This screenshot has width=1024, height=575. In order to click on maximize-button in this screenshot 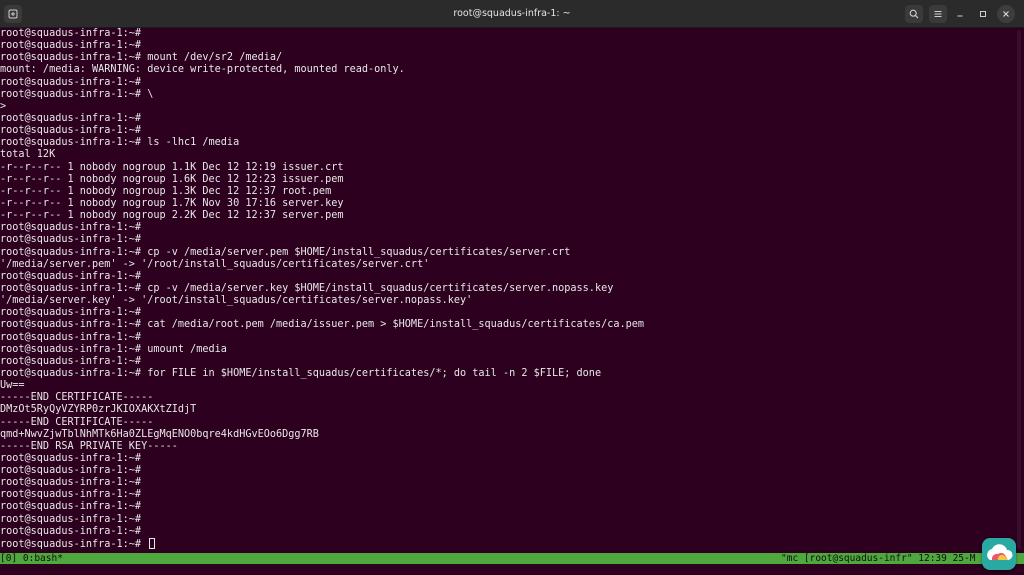, I will do `click(983, 14)`.